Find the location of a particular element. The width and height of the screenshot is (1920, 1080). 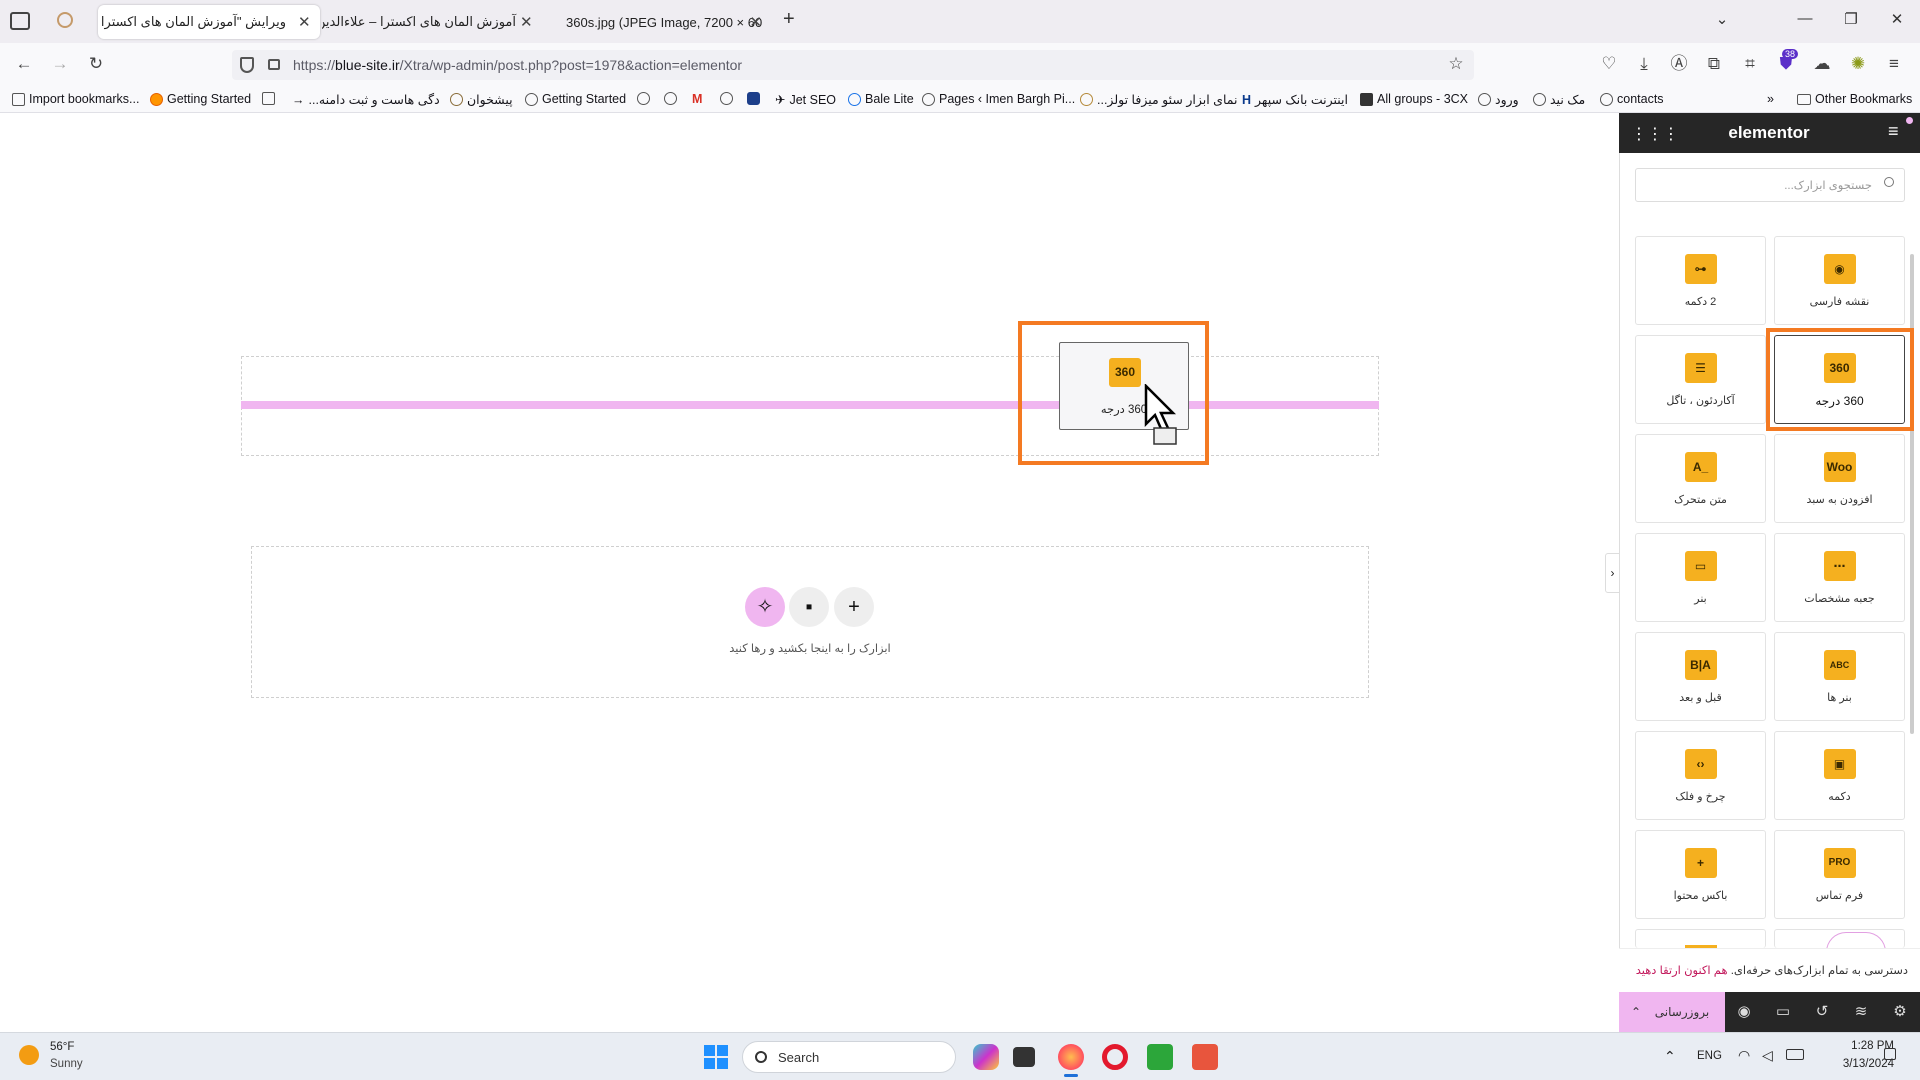

firefox-icon is located at coordinates (1071, 1057).